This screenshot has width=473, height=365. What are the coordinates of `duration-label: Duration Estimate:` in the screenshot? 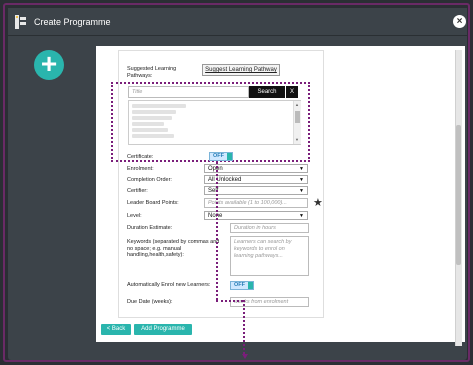 It's located at (150, 228).